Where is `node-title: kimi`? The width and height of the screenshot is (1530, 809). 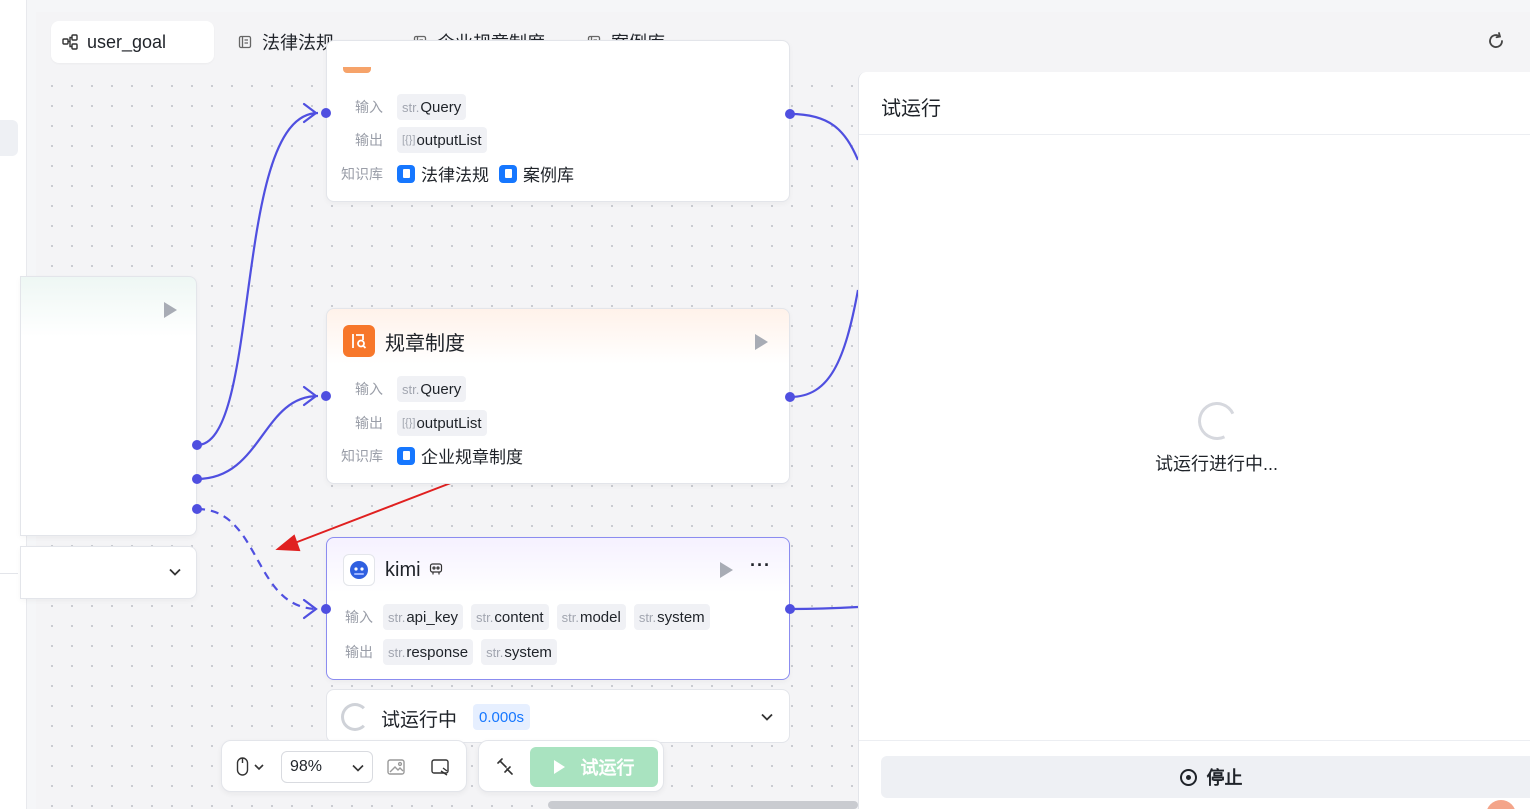
node-title: kimi is located at coordinates (403, 569).